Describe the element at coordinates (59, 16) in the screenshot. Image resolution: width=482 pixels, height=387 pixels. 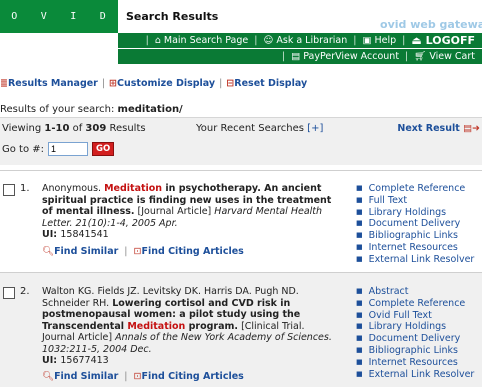
I see `ovid-logo: O V I D` at that location.